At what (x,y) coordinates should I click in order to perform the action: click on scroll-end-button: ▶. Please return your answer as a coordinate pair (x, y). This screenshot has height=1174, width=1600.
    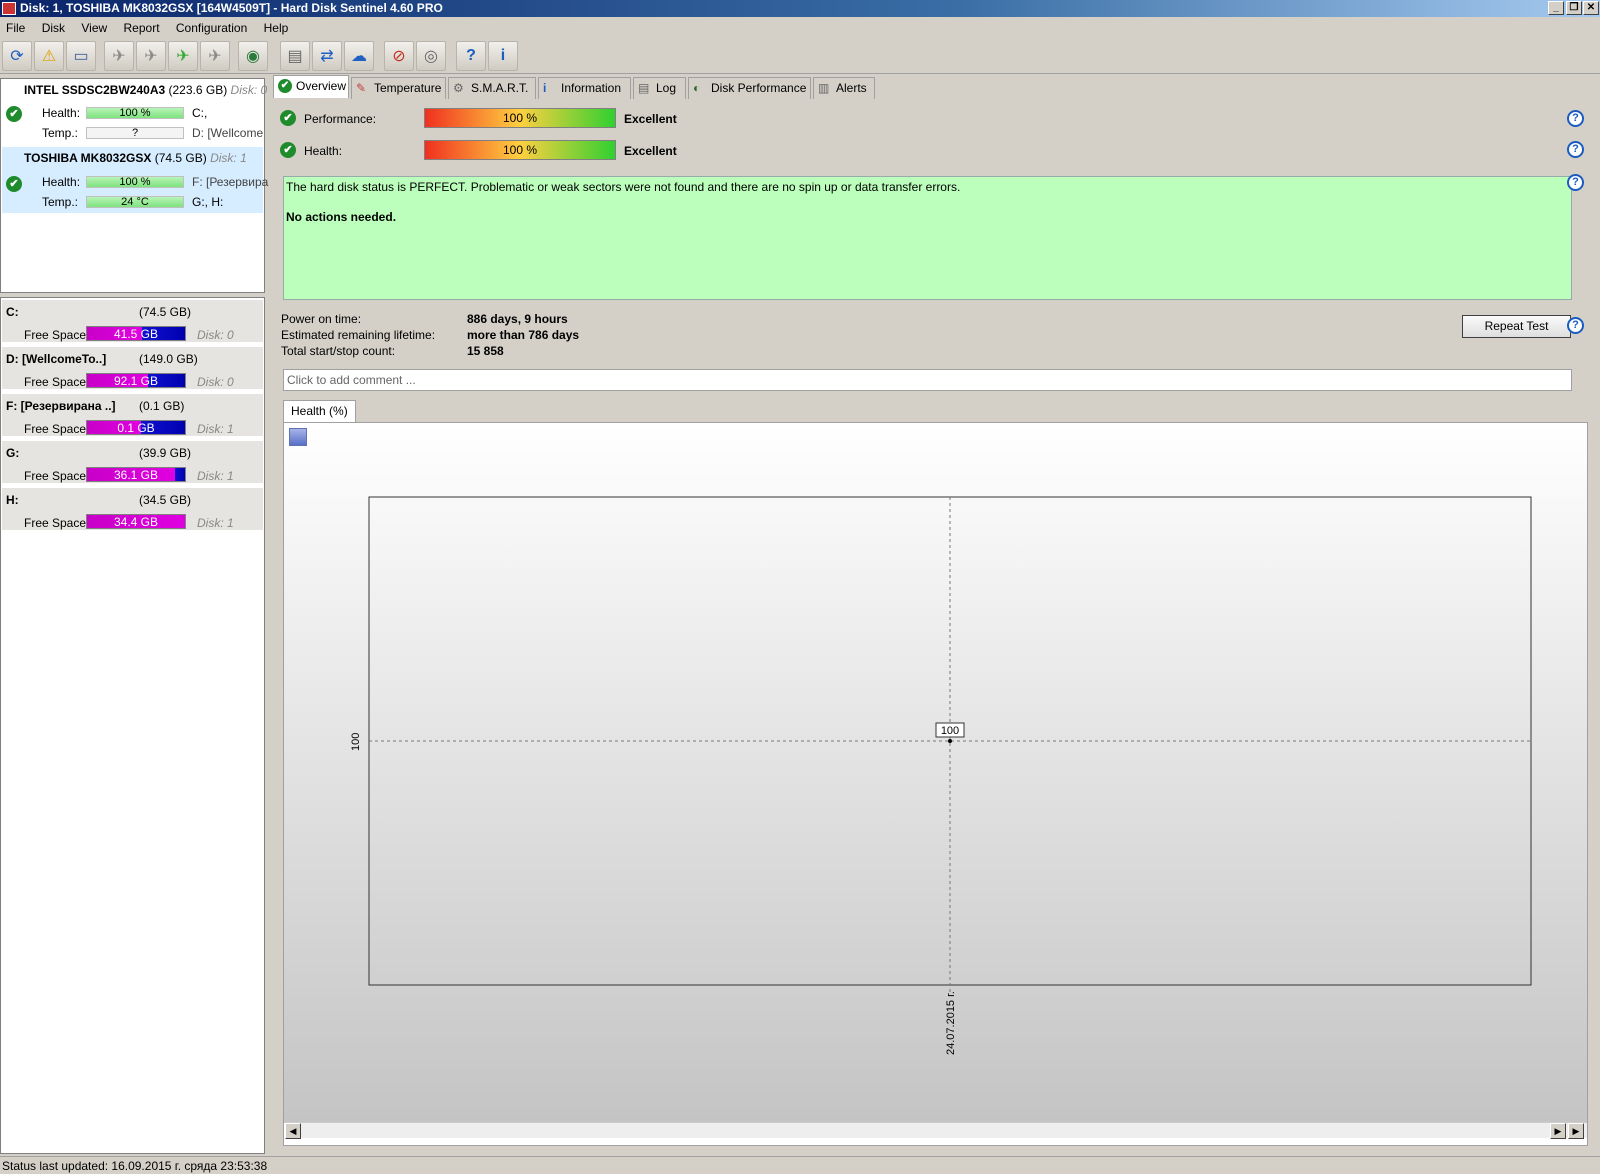
    Looking at the image, I should click on (1576, 1131).